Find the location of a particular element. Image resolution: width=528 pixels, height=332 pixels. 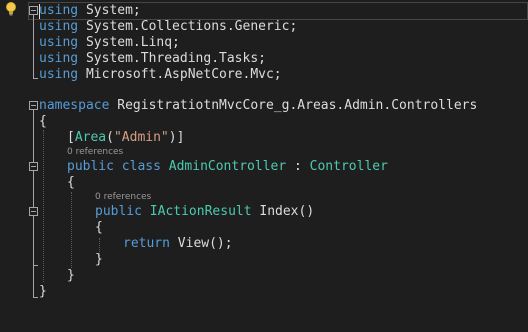

bracket: )] is located at coordinates (176, 137).